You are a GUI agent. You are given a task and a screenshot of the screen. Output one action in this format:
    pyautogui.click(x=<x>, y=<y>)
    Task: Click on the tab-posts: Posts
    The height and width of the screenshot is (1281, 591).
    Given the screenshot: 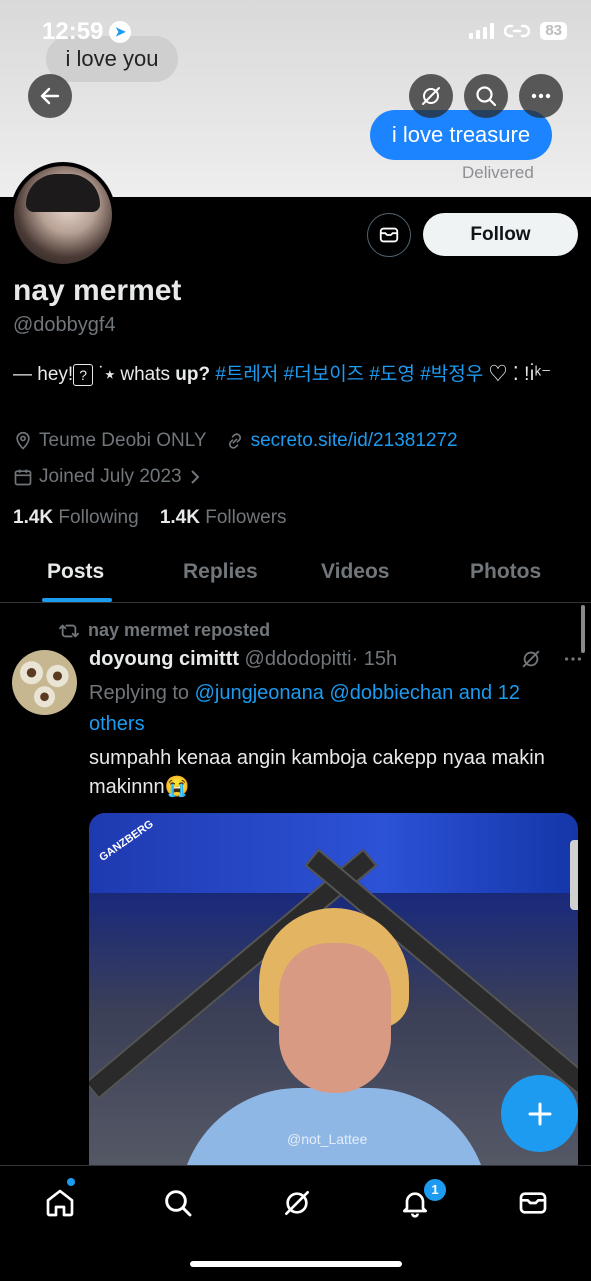 What is the action you would take?
    pyautogui.click(x=75, y=572)
    